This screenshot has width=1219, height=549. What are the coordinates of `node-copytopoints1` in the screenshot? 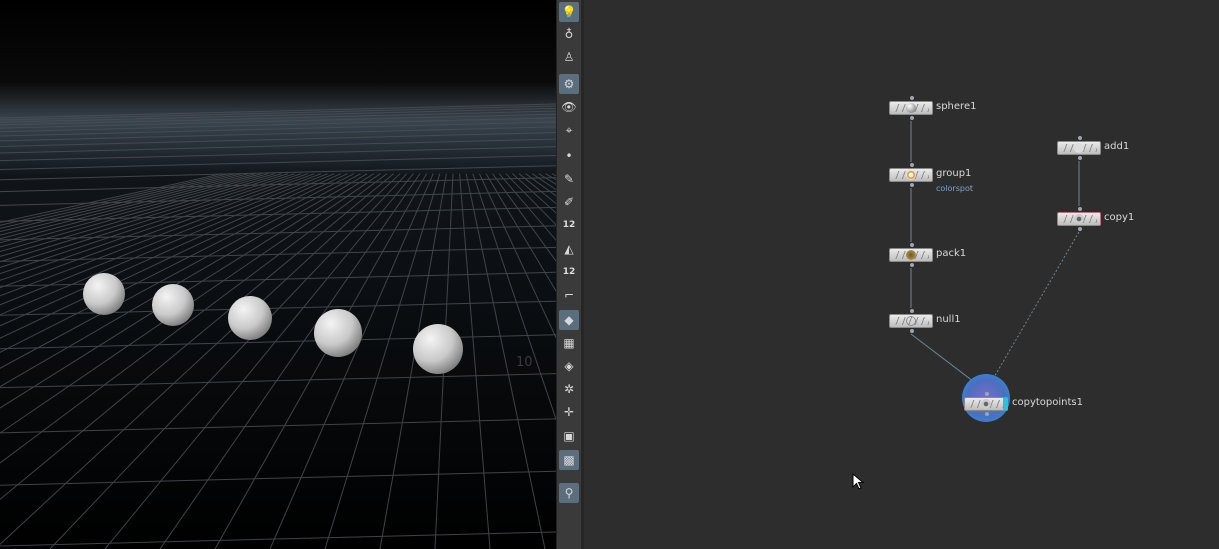 It's located at (986, 404).